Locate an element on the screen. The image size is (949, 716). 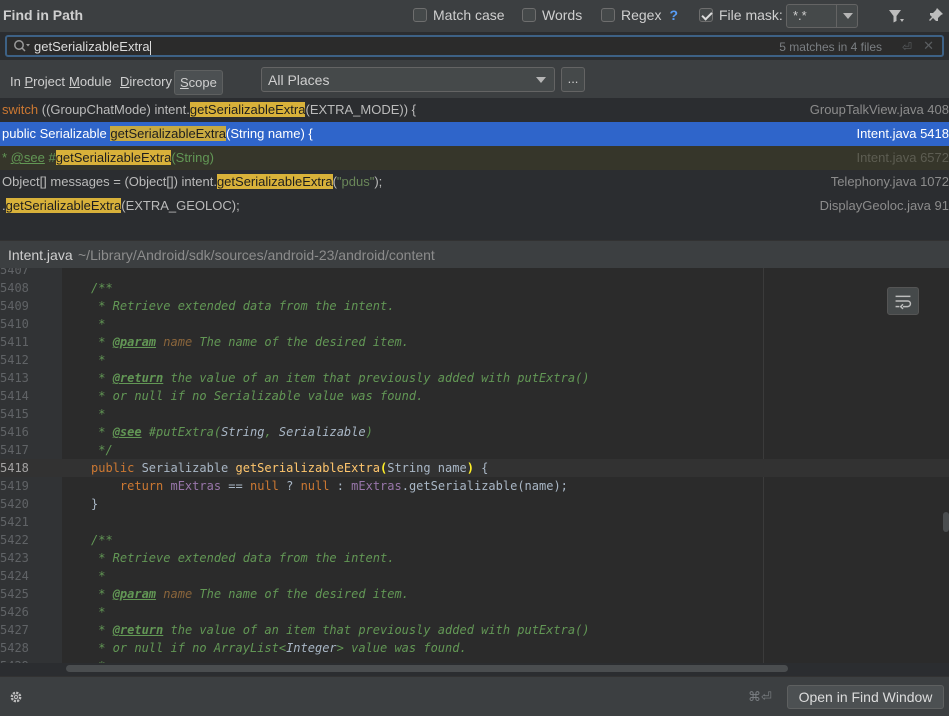
code-token: @return is located at coordinates (138, 630).